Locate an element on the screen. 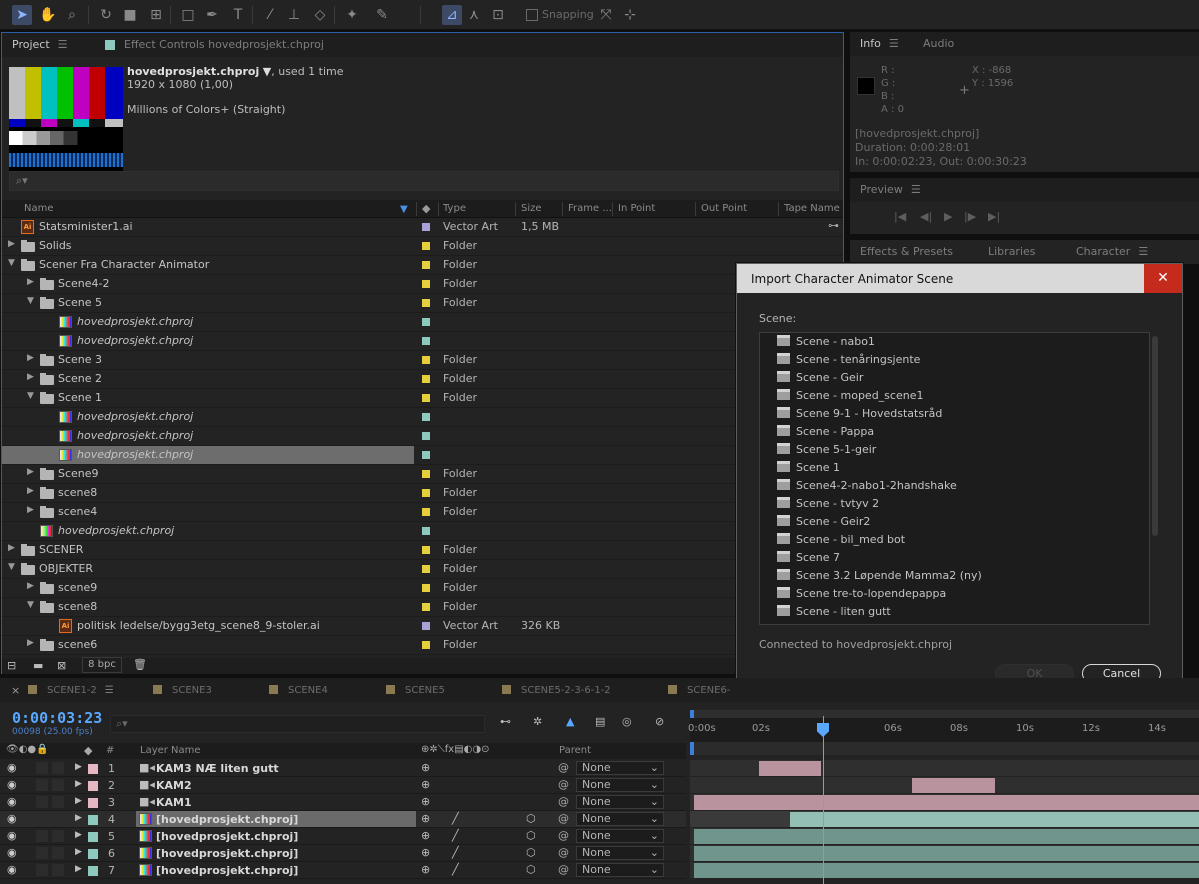  motion-blur-icon: ◎ is located at coordinates (627, 721).